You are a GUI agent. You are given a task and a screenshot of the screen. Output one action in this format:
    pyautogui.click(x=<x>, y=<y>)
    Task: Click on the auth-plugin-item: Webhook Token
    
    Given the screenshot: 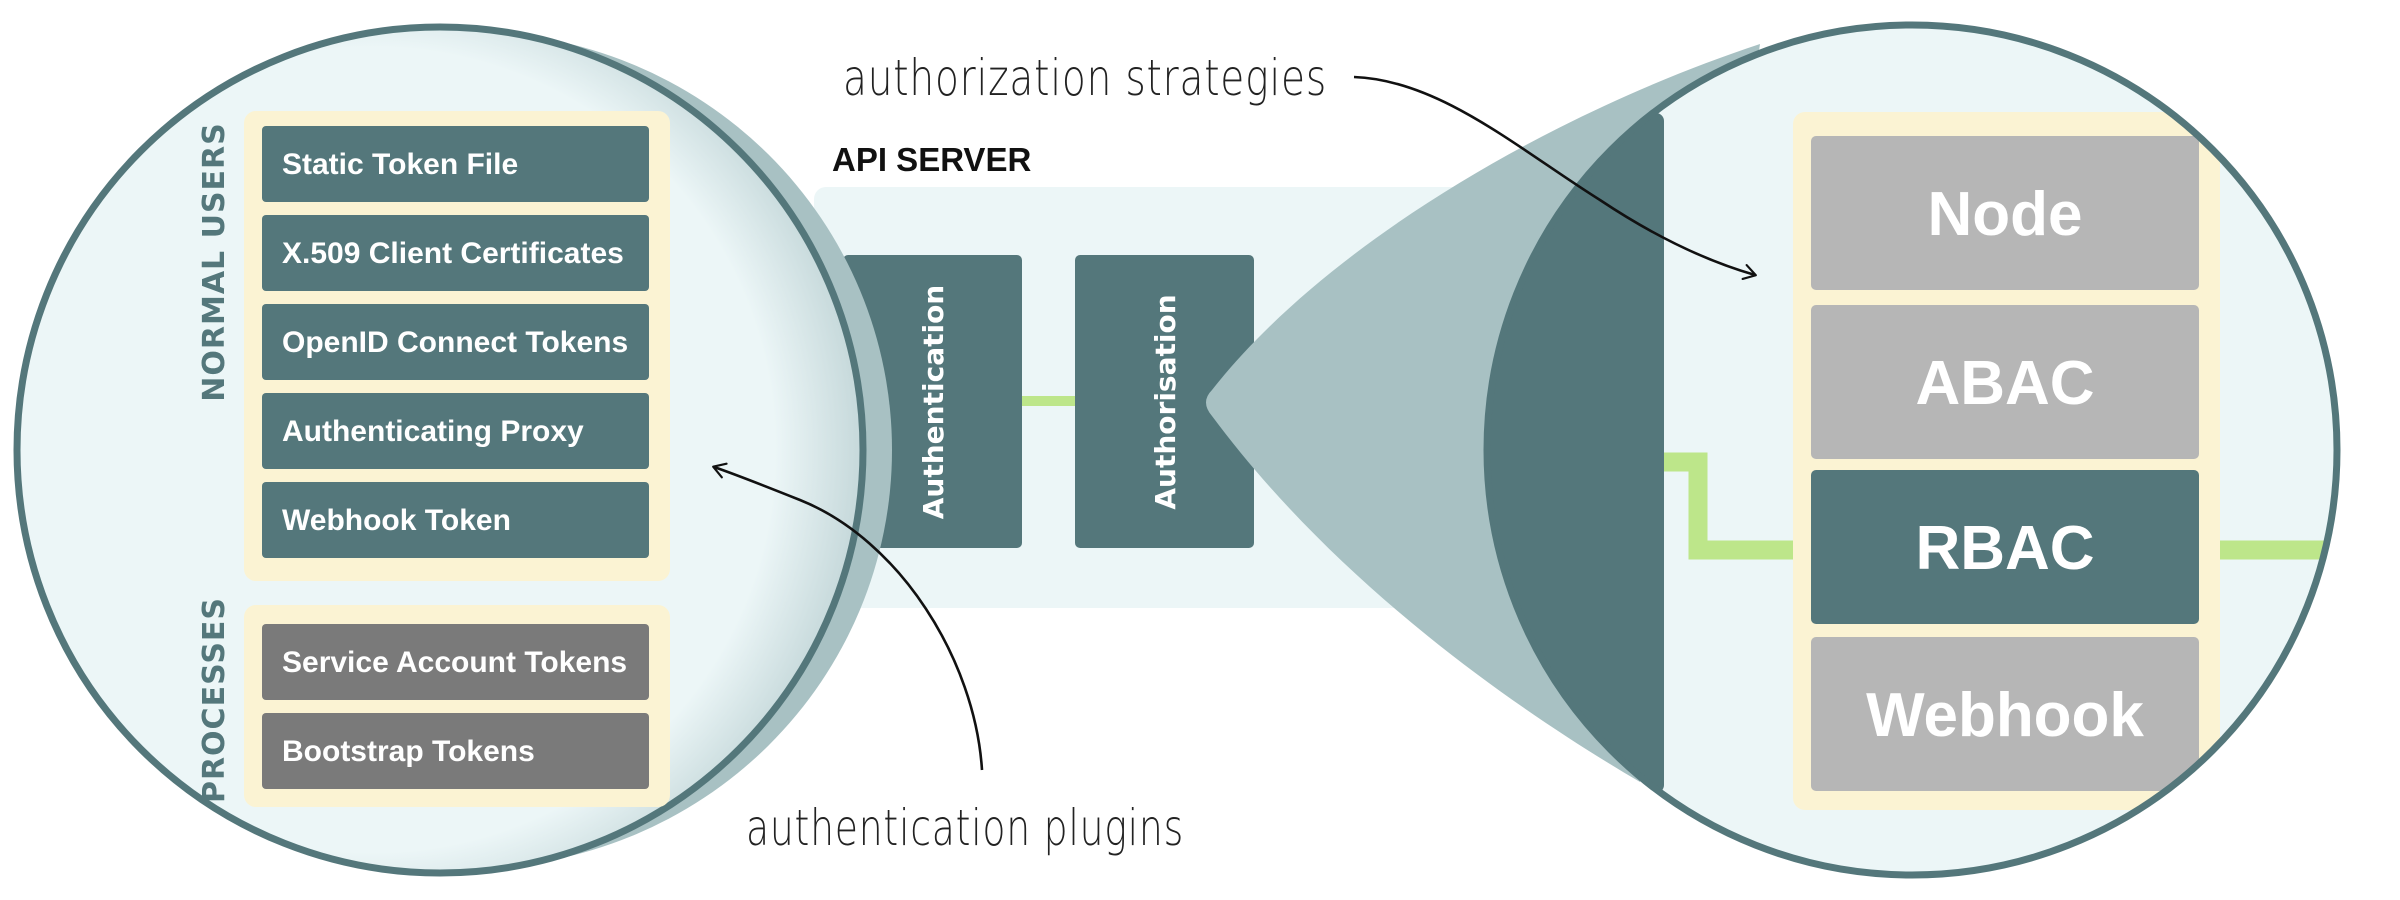 What is the action you would take?
    pyautogui.click(x=455, y=520)
    